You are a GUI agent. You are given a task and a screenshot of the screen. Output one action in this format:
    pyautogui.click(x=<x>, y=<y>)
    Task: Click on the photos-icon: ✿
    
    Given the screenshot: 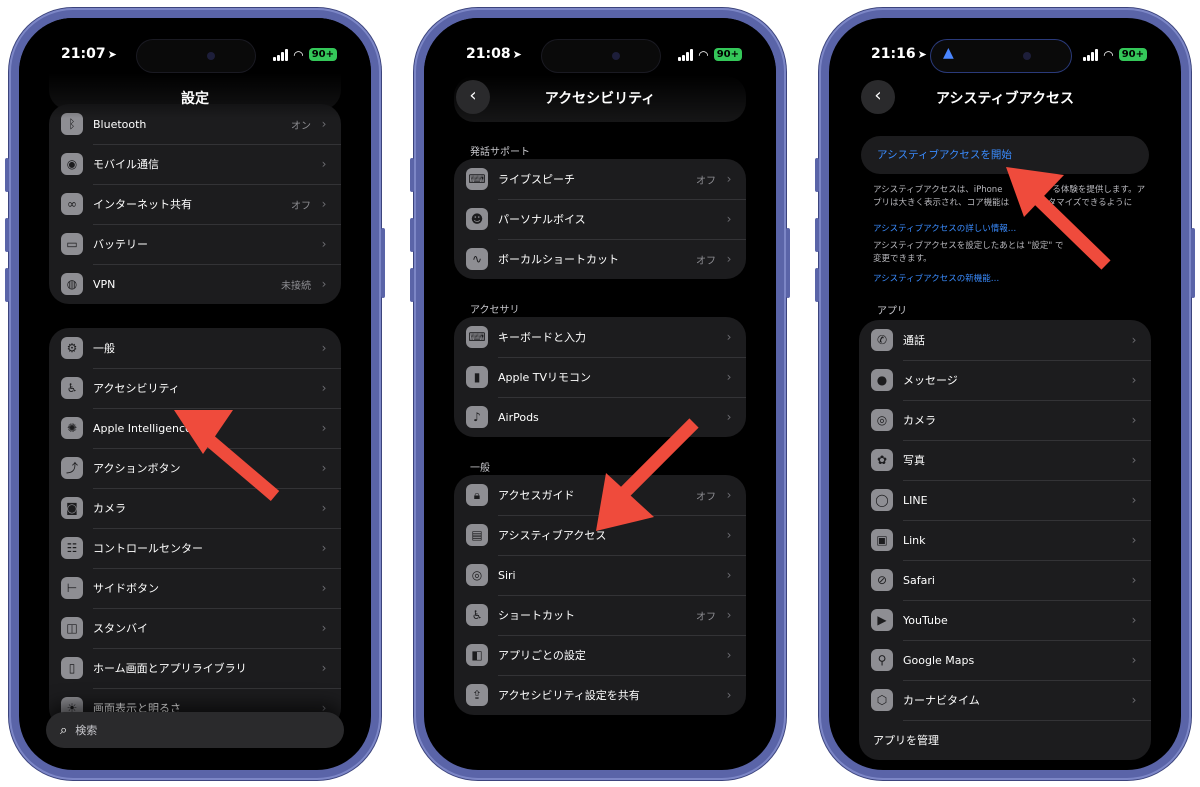 What is the action you would take?
    pyautogui.click(x=882, y=460)
    